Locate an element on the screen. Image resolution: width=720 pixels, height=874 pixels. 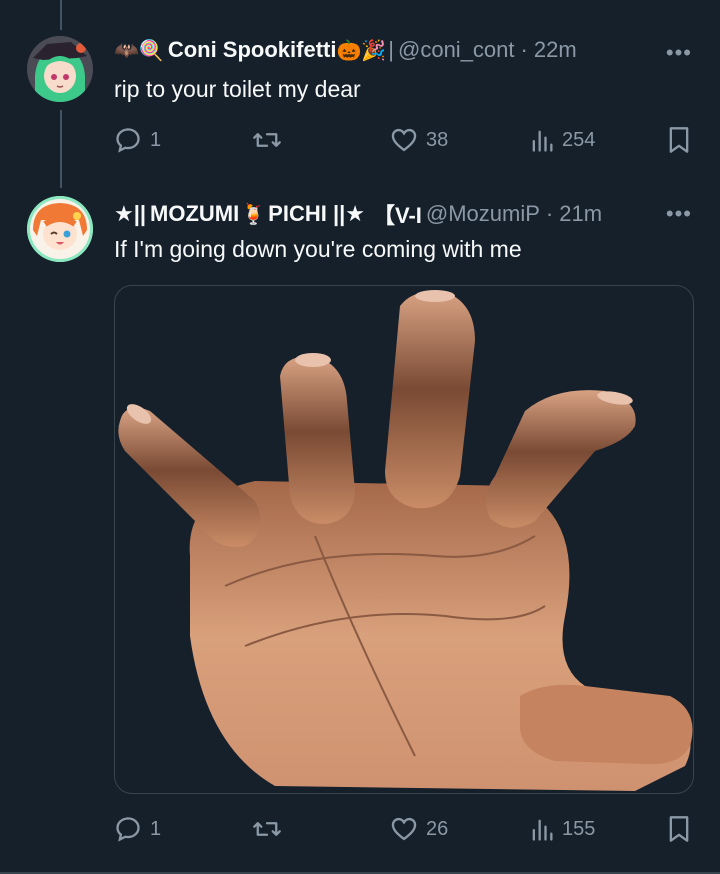
name-prefix: ★|| is located at coordinates (130, 213).